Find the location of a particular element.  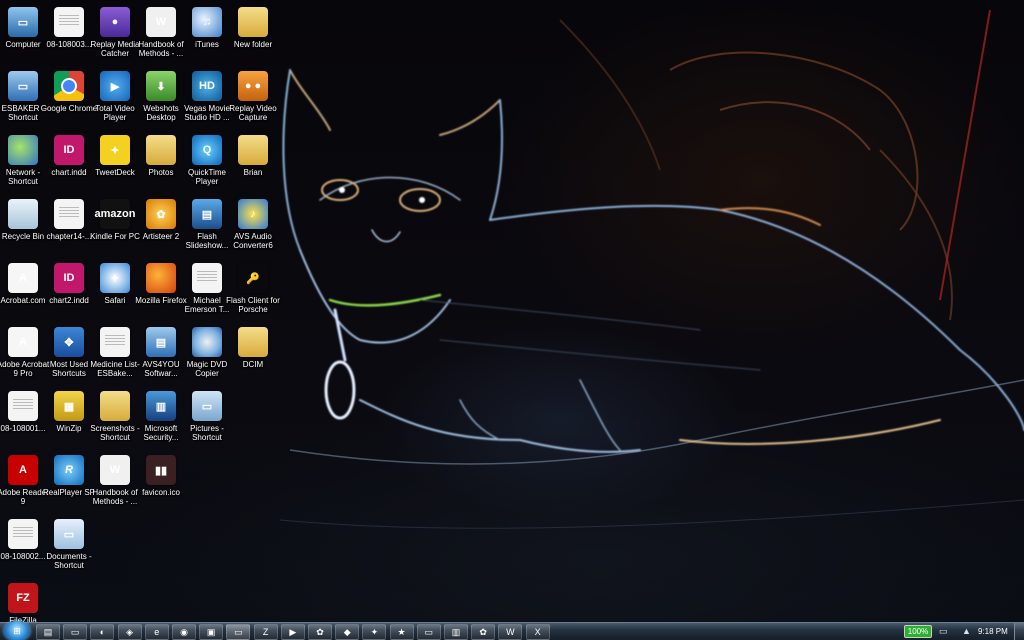

word-document-icon: W is located at coordinates (115, 470).